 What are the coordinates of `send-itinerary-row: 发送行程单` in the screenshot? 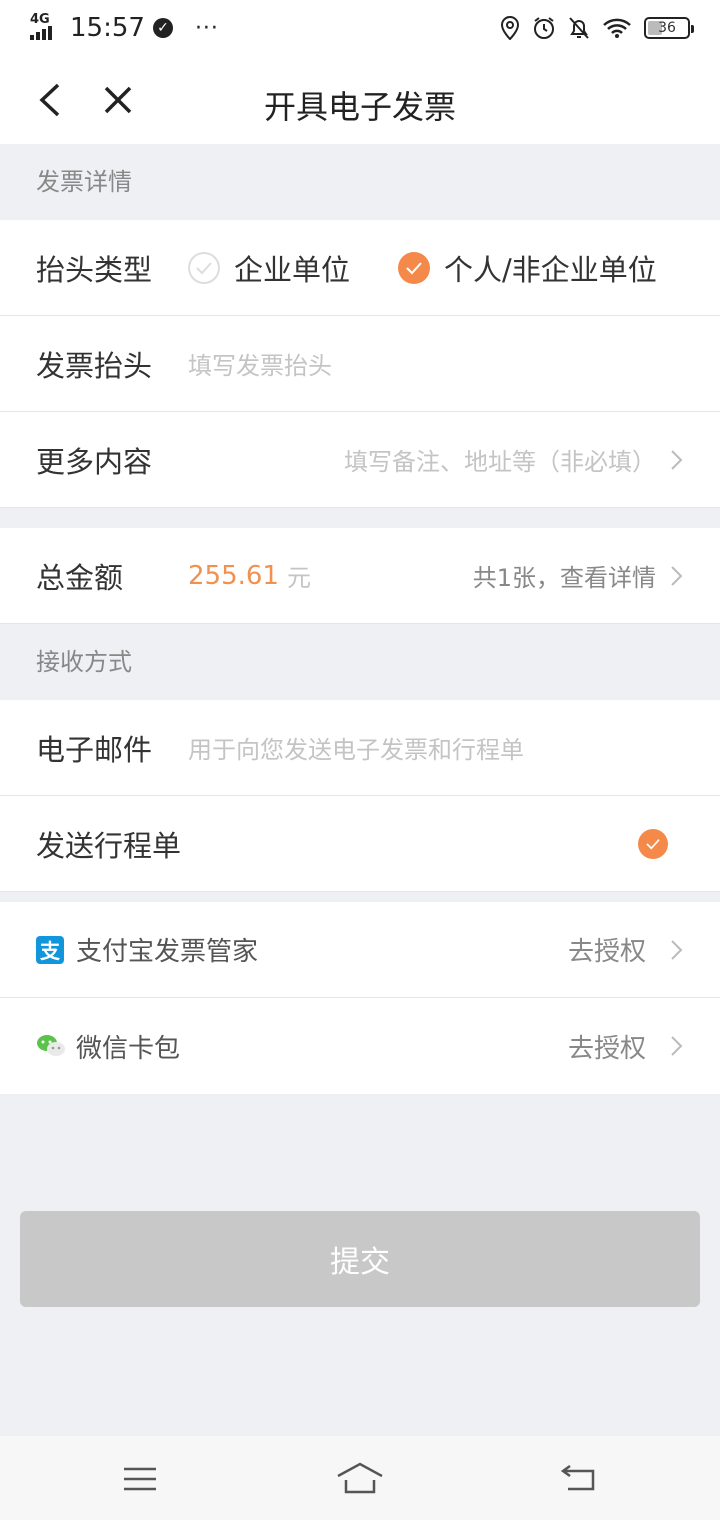 It's located at (360, 844).